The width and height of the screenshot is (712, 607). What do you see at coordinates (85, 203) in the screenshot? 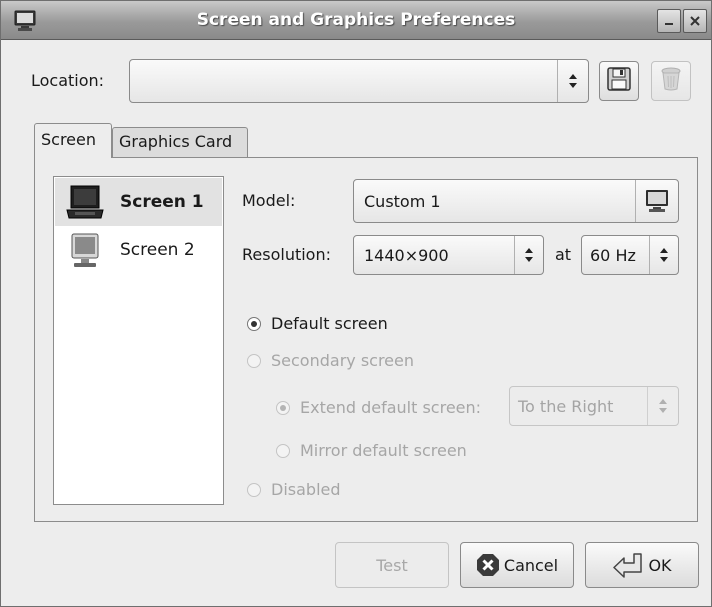
I see `laptop-icon` at bounding box center [85, 203].